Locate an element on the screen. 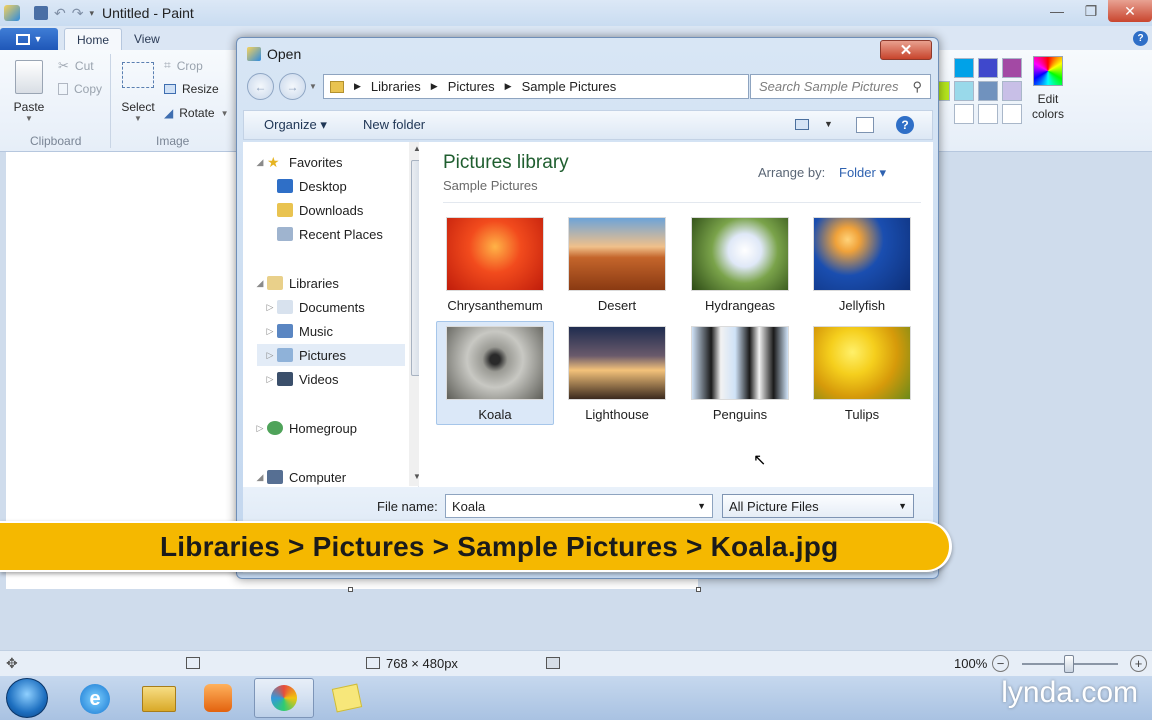 This screenshot has height=720, width=1152. zoom-level: 100% is located at coordinates (971, 663).